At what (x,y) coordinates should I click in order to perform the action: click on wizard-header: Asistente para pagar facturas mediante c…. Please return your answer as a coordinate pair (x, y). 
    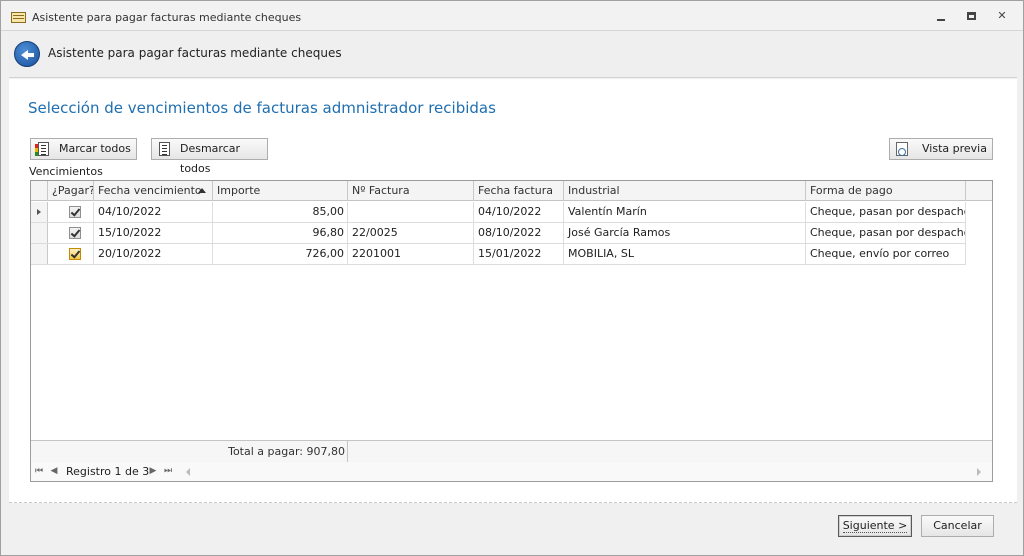
    Looking at the image, I should click on (513, 54).